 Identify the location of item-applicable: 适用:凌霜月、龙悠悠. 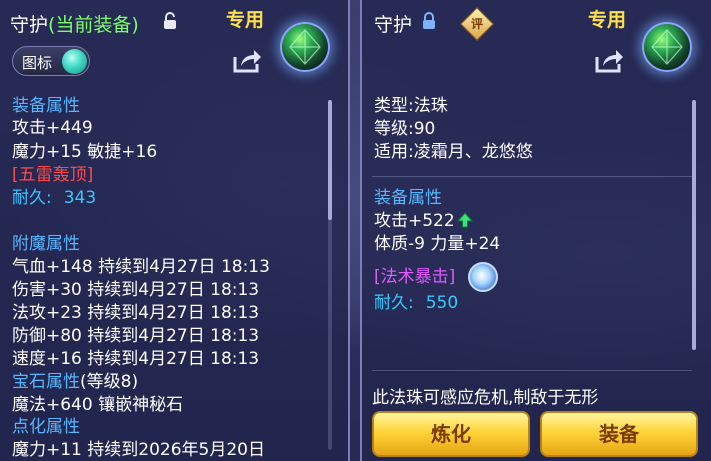
(453, 152).